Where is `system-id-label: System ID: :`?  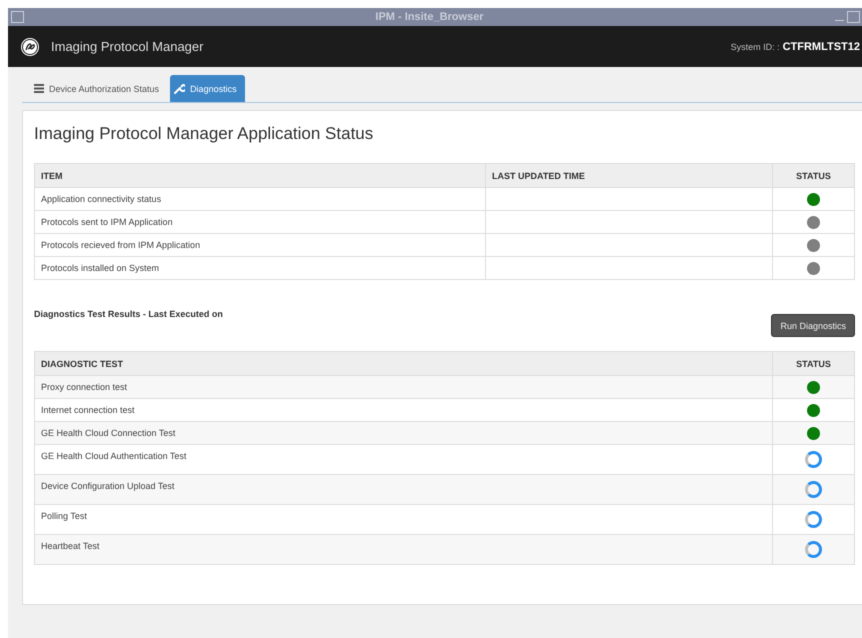
system-id-label: System ID: : is located at coordinates (755, 47).